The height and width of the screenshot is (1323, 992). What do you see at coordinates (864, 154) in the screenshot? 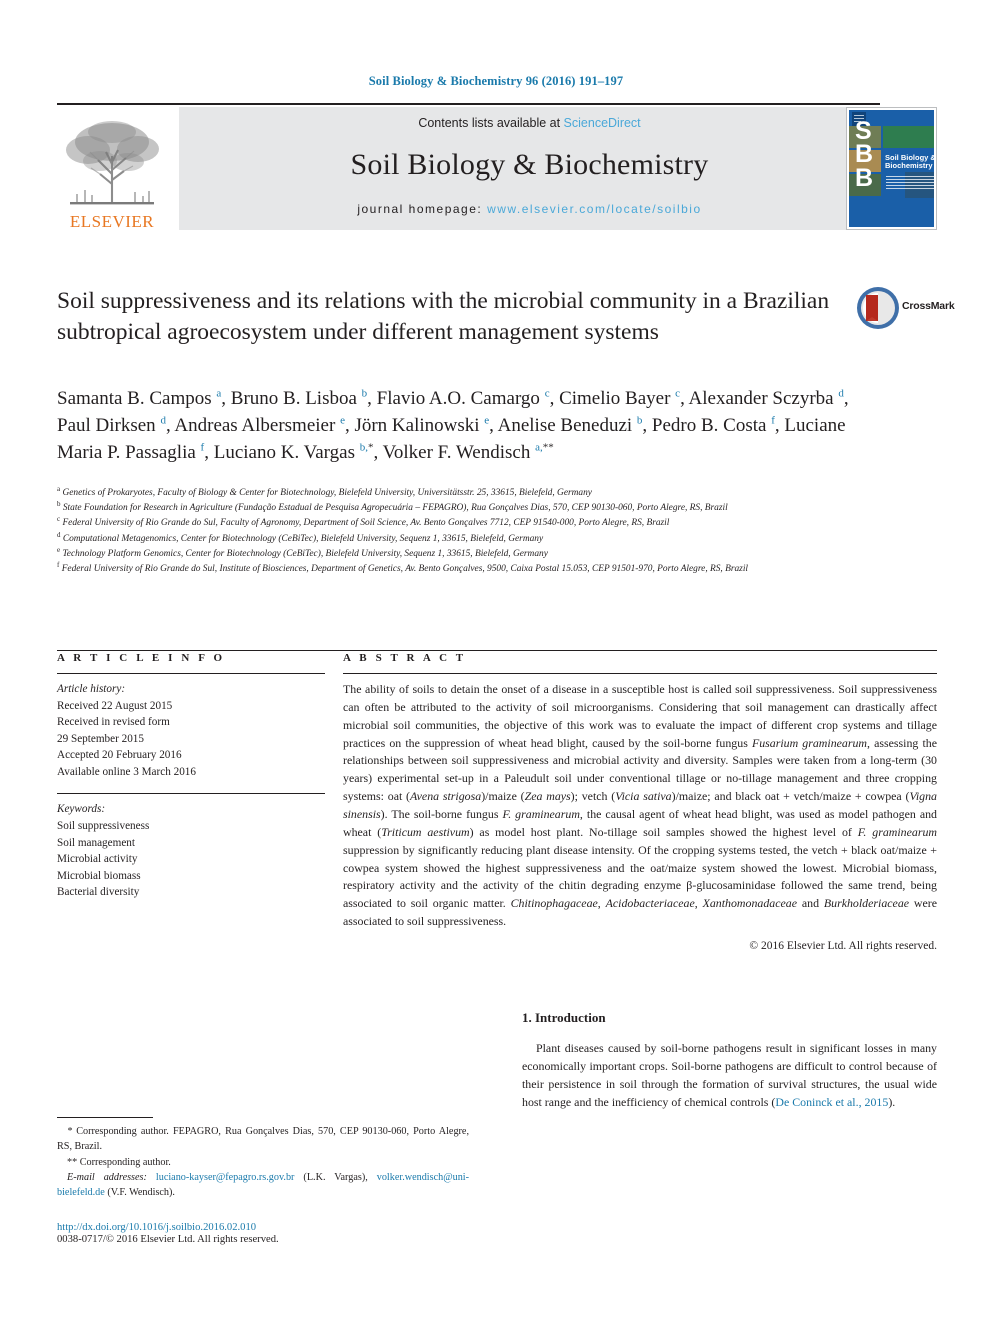
I see `cover-sbb-letters: SBB` at bounding box center [864, 154].